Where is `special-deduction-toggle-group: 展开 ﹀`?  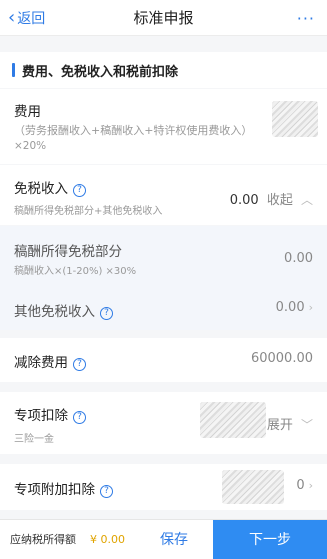 special-deduction-toggle-group: 展开 ﹀ is located at coordinates (290, 423).